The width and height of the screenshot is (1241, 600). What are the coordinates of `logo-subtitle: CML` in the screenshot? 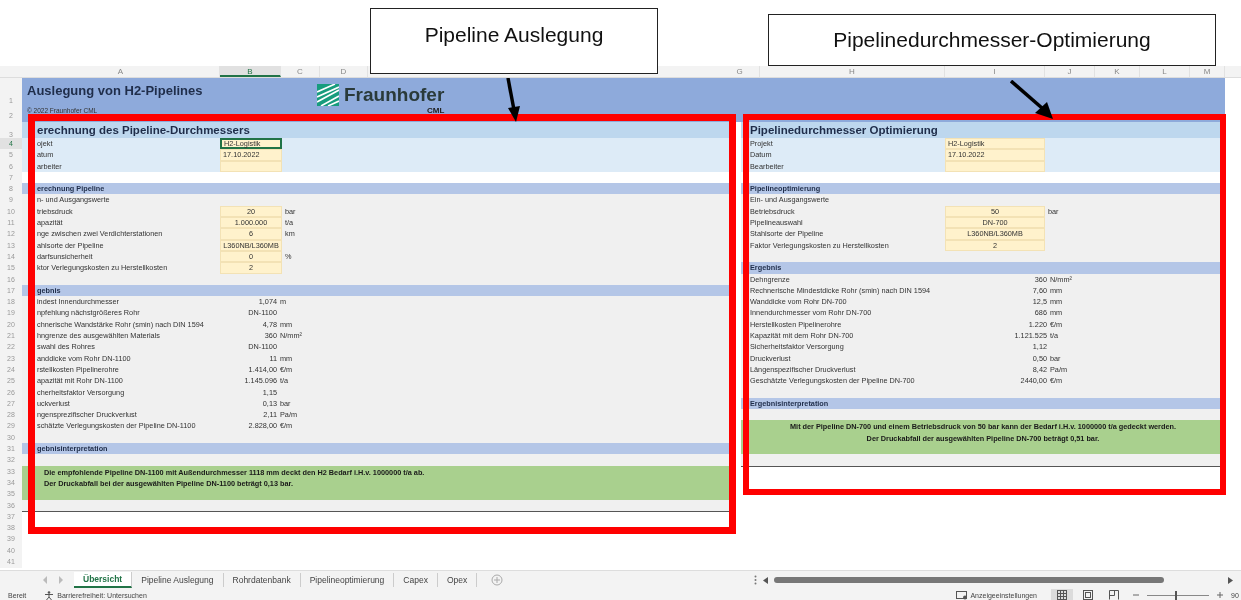 It's located at (436, 111).